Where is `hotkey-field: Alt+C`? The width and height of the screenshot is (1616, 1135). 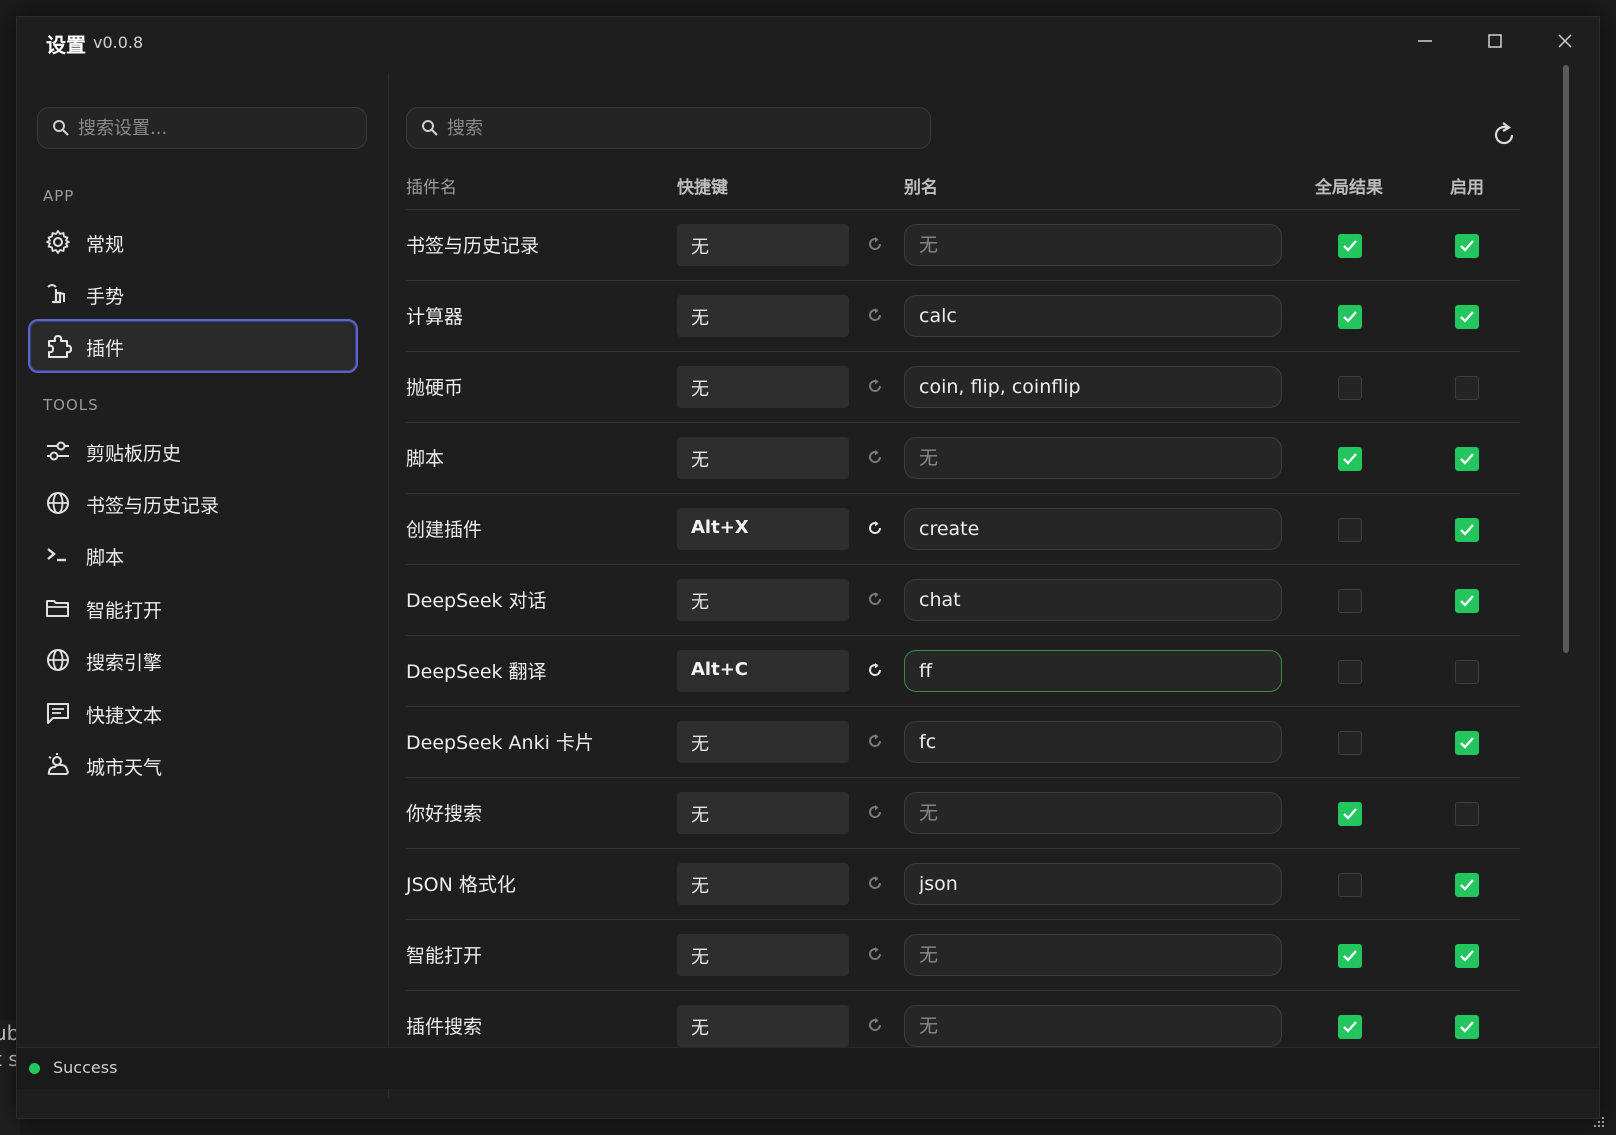
hotkey-field: Alt+C is located at coordinates (763, 671).